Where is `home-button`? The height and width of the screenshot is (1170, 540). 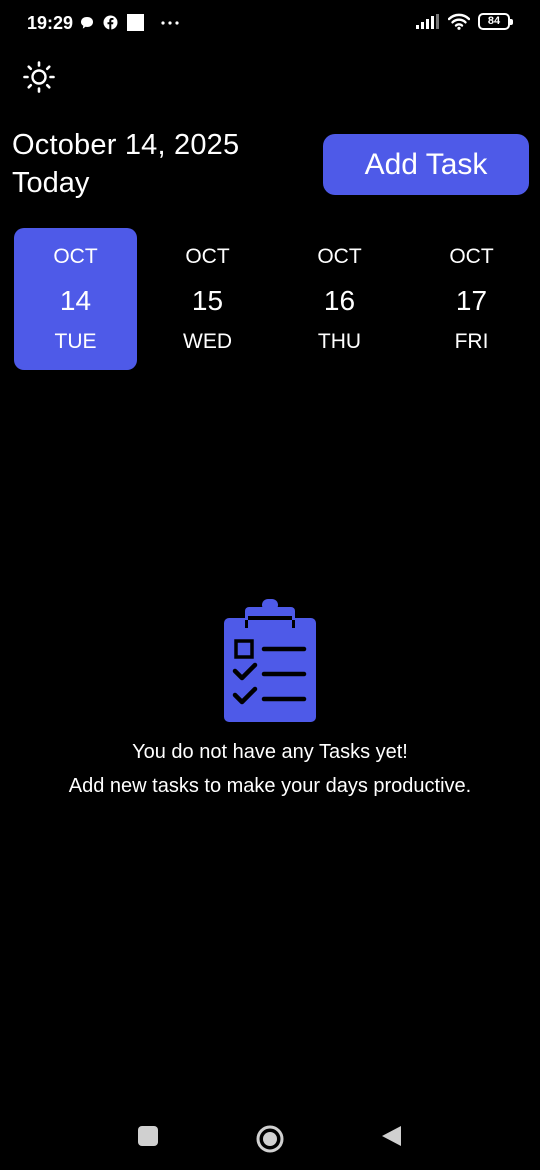
home-button is located at coordinates (270, 1139).